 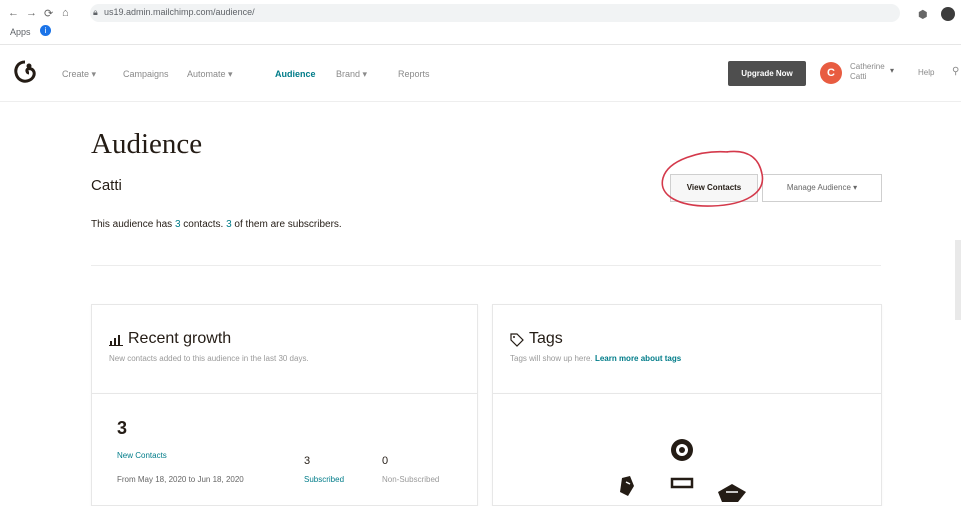 What do you see at coordinates (638, 358) in the screenshot?
I see `learn-more-tags-link: Learn more about tags` at bounding box center [638, 358].